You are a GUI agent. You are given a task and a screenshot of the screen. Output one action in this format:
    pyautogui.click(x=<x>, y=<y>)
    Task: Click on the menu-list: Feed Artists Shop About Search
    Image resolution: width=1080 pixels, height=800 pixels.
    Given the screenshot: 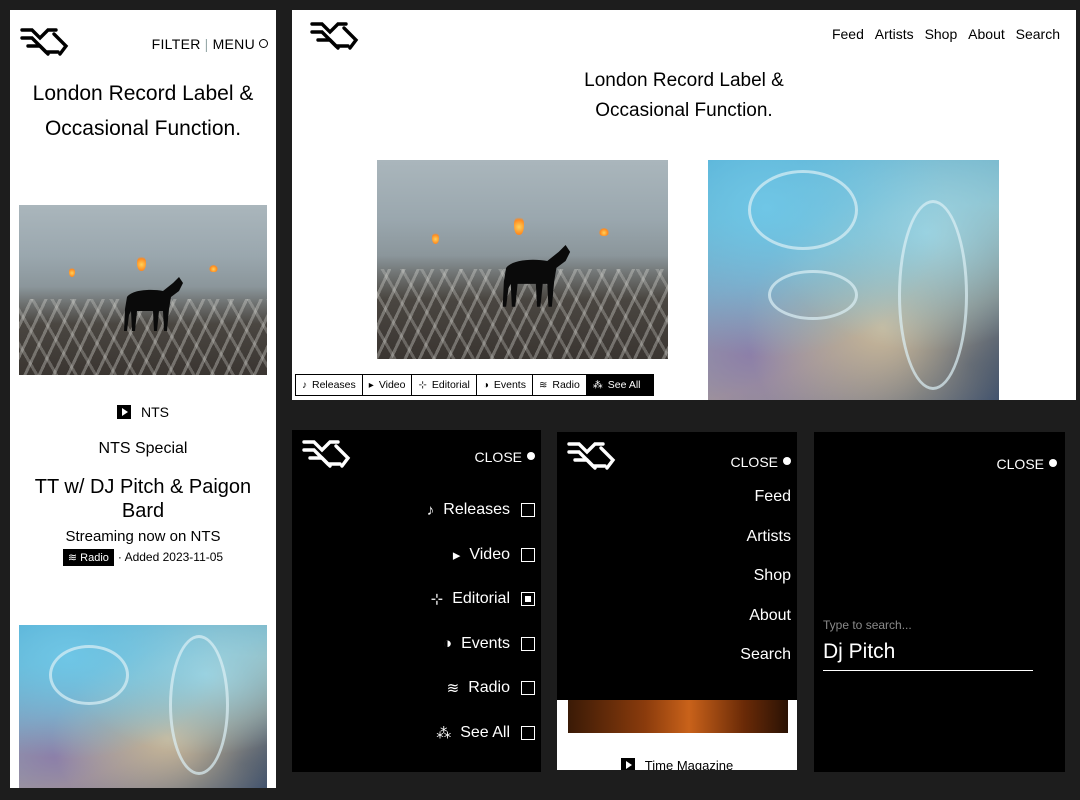 What is the action you would take?
    pyautogui.click(x=765, y=587)
    